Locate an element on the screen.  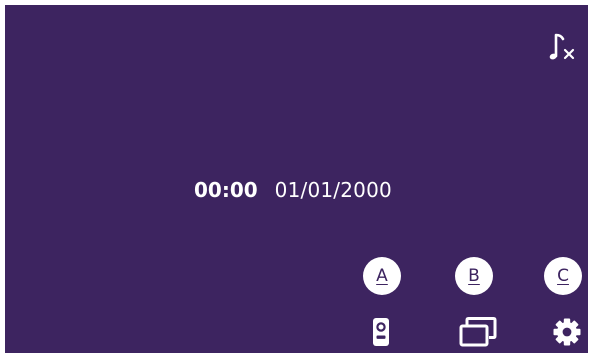
time-text: 00:00 is located at coordinates (226, 190).